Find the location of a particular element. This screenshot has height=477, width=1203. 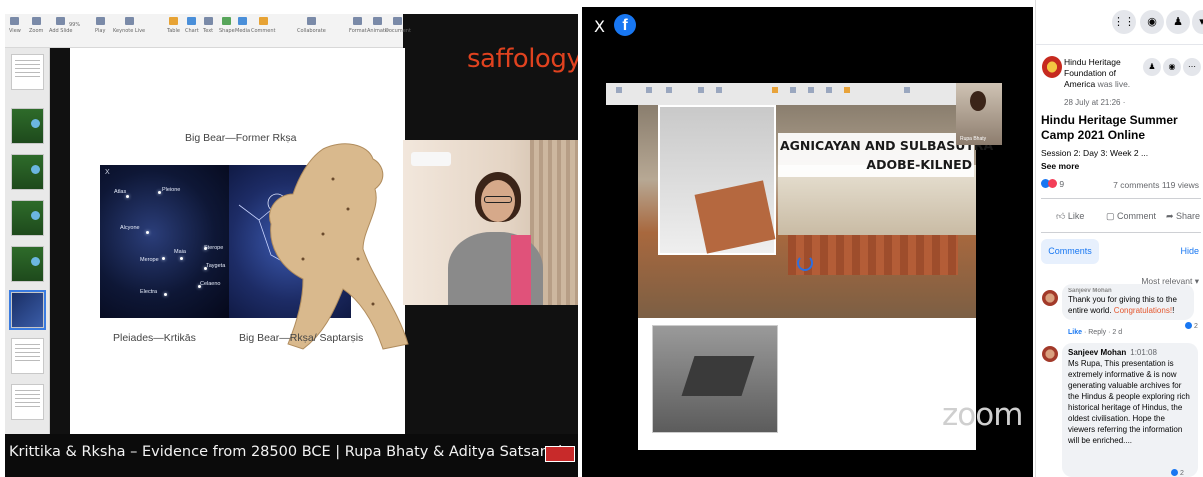

saffology-logo: saffology is located at coordinates (522, 59).